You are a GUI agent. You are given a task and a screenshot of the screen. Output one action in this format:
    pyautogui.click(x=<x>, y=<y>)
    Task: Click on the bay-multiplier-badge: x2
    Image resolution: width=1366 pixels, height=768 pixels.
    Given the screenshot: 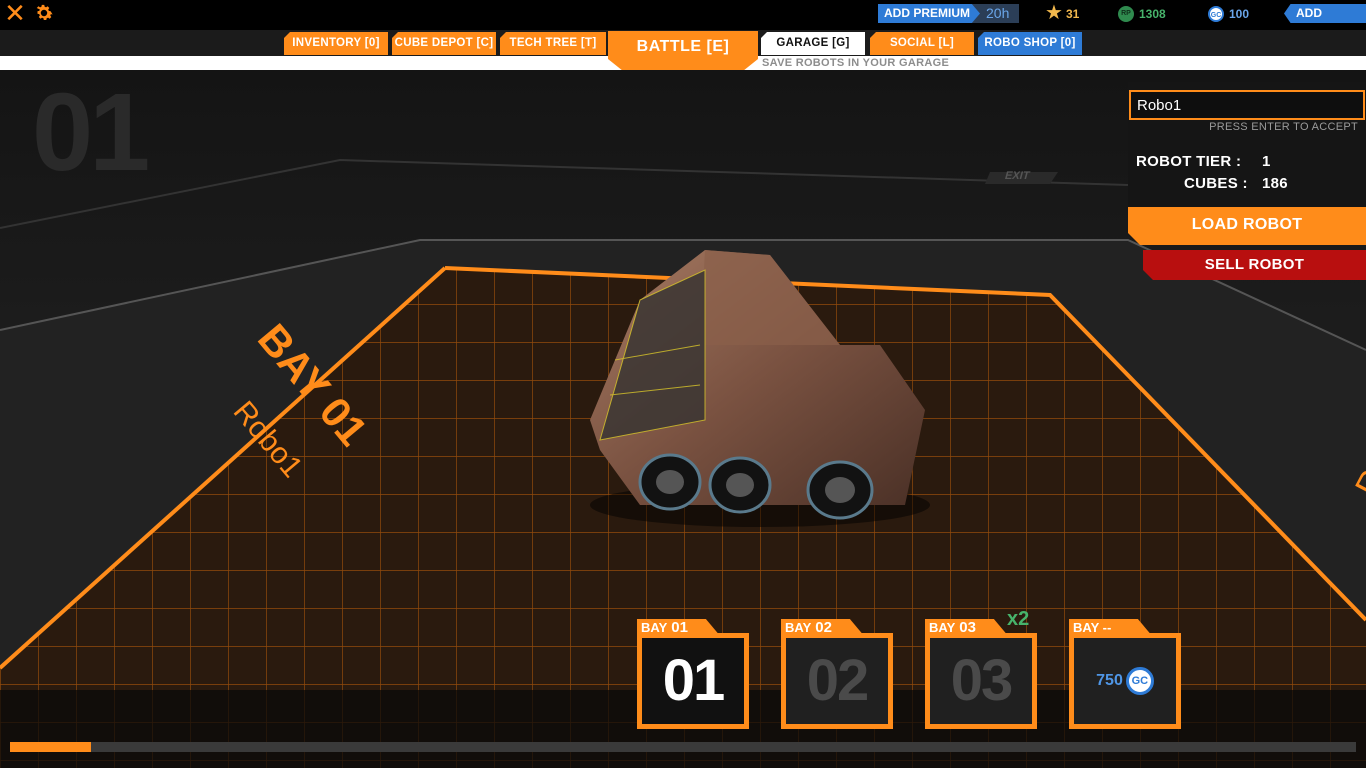 What is the action you would take?
    pyautogui.click(x=1018, y=619)
    